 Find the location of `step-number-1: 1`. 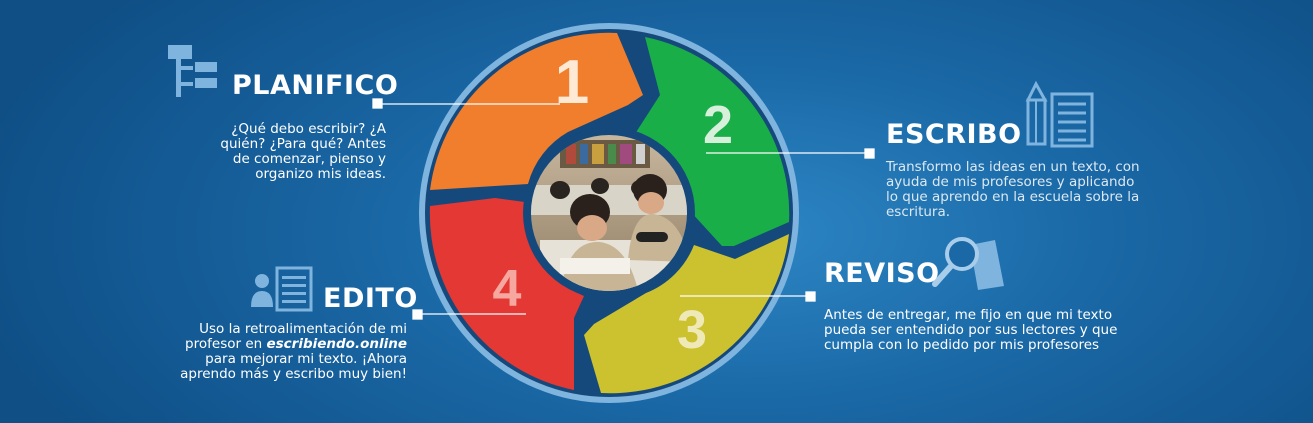

step-number-1: 1 is located at coordinates (572, 82).